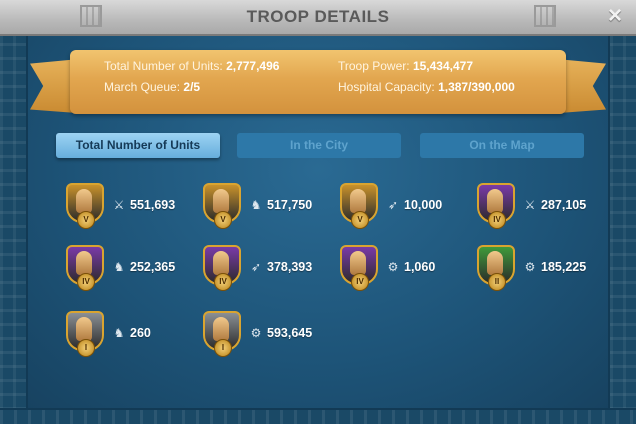 This screenshot has height=424, width=636. I want to click on hospital-capacity-summary: Hospital Capacity: 1,387/390,000, so click(426, 87).